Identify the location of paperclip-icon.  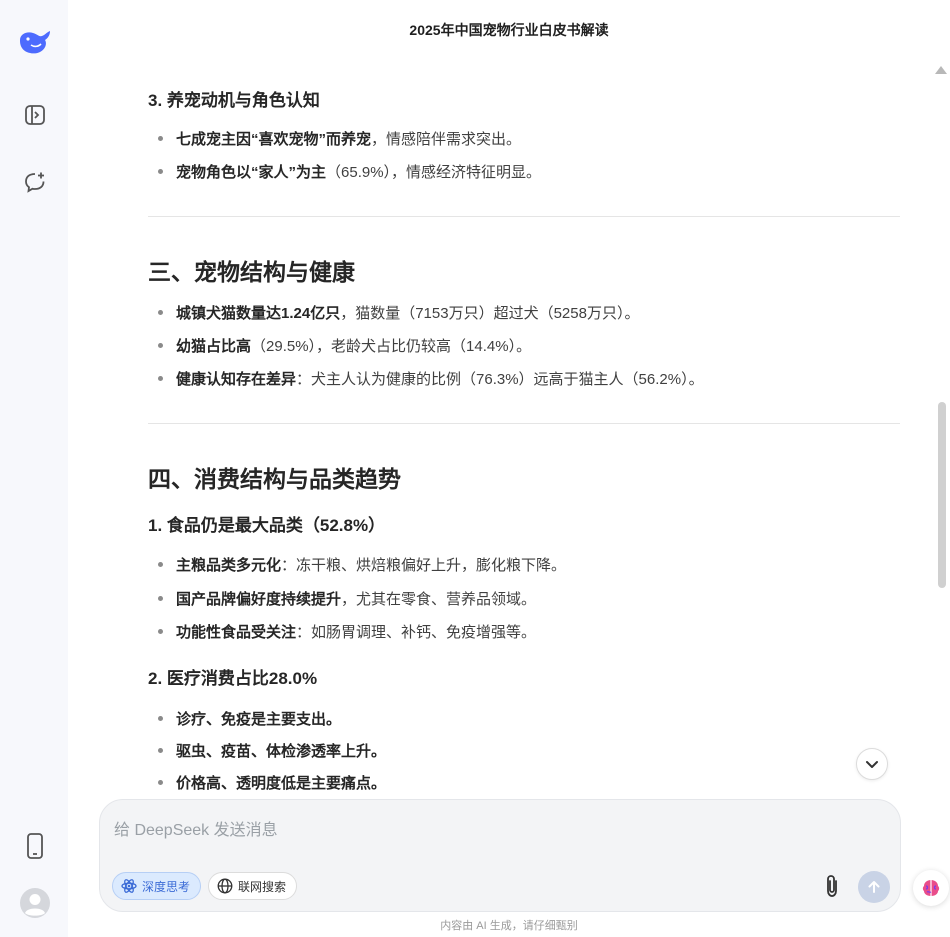
(832, 886).